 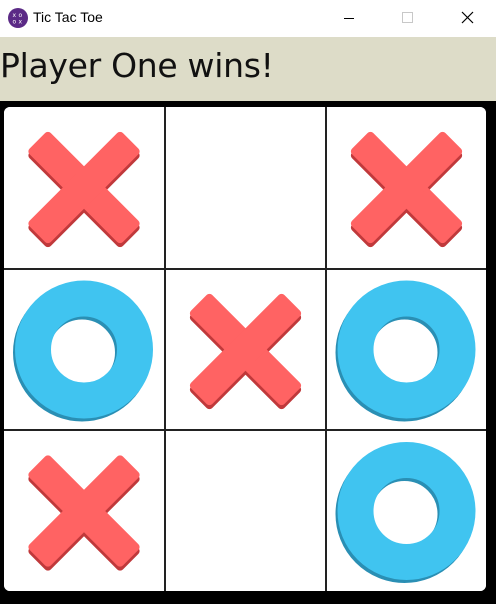 I want to click on close-button, so click(x=465, y=18).